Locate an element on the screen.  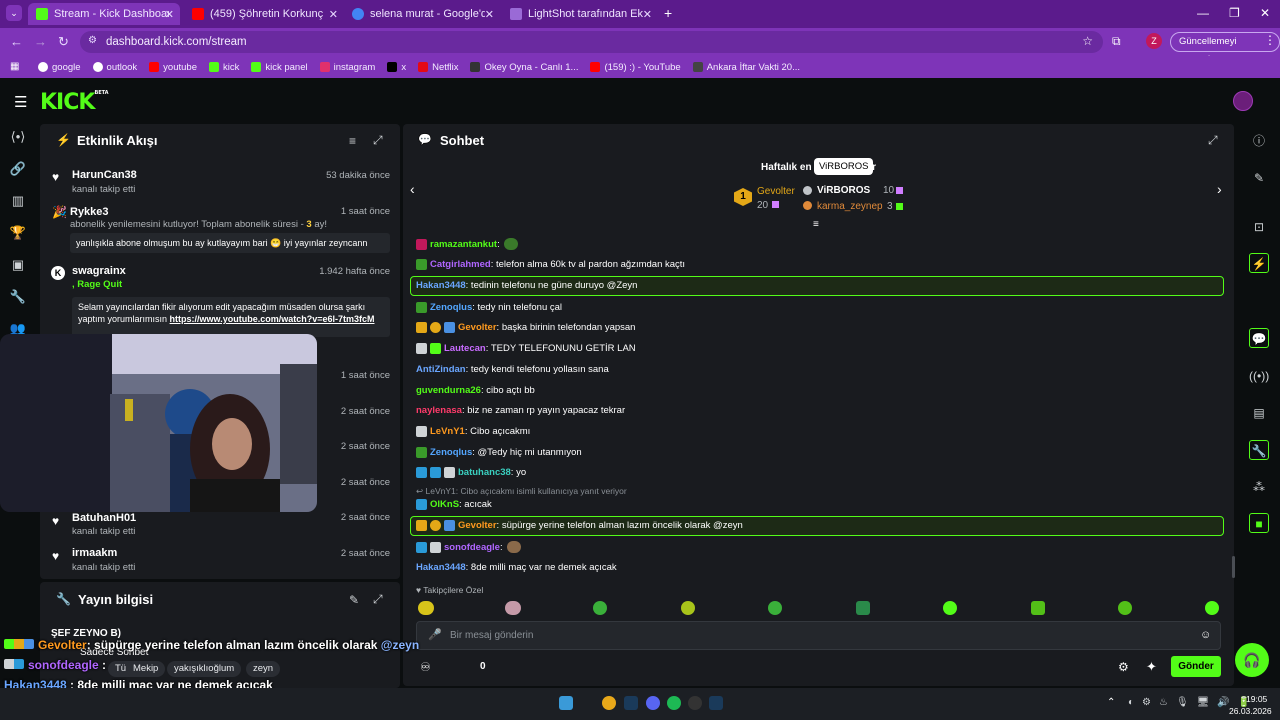
address-bar: ⚙ dashboard.kick.com/stream ☆ is located at coordinates (591, 42).